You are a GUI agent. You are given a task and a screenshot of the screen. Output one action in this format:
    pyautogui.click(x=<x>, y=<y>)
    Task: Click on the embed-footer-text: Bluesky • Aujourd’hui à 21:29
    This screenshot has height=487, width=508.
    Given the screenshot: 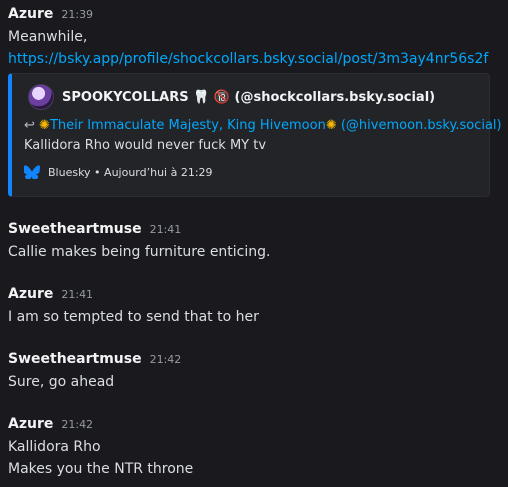 What is the action you would take?
    pyautogui.click(x=130, y=172)
    